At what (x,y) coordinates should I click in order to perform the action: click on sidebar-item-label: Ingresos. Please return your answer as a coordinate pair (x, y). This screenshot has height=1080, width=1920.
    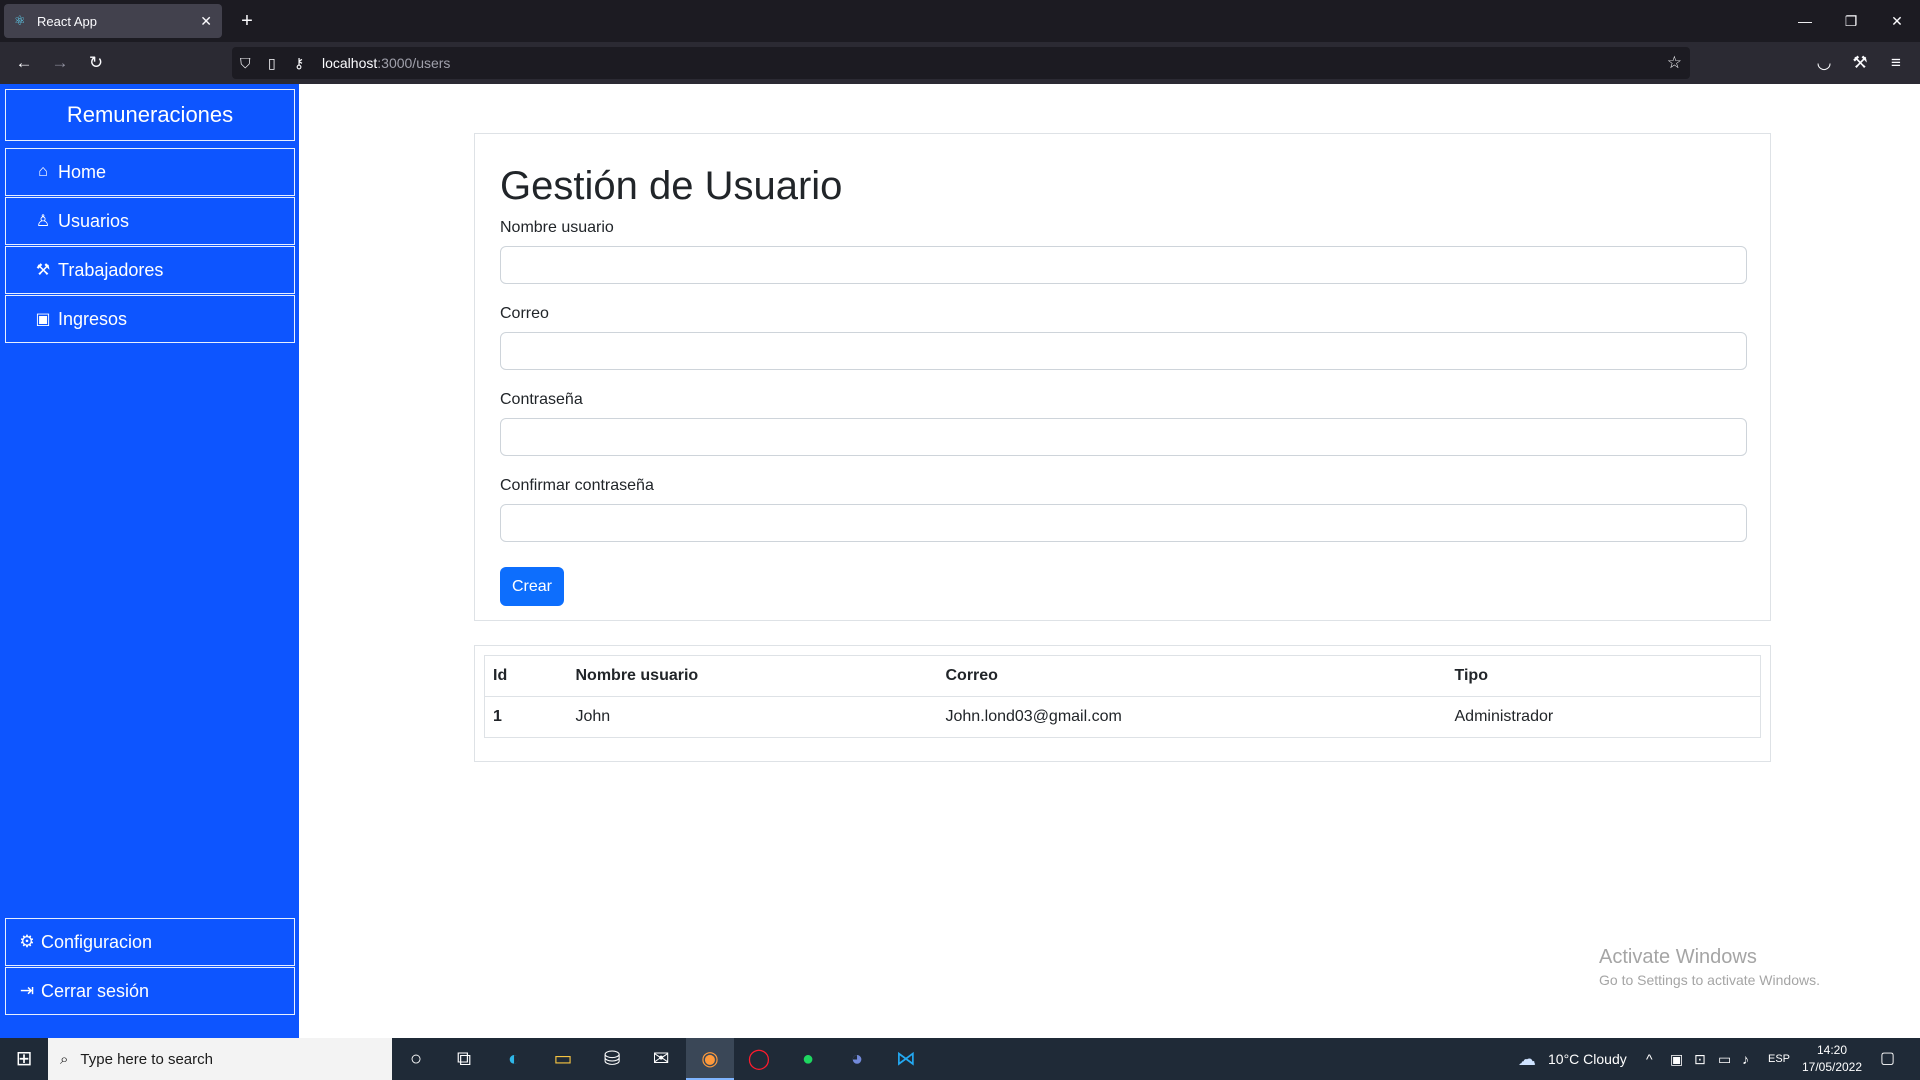
    Looking at the image, I should click on (93, 318).